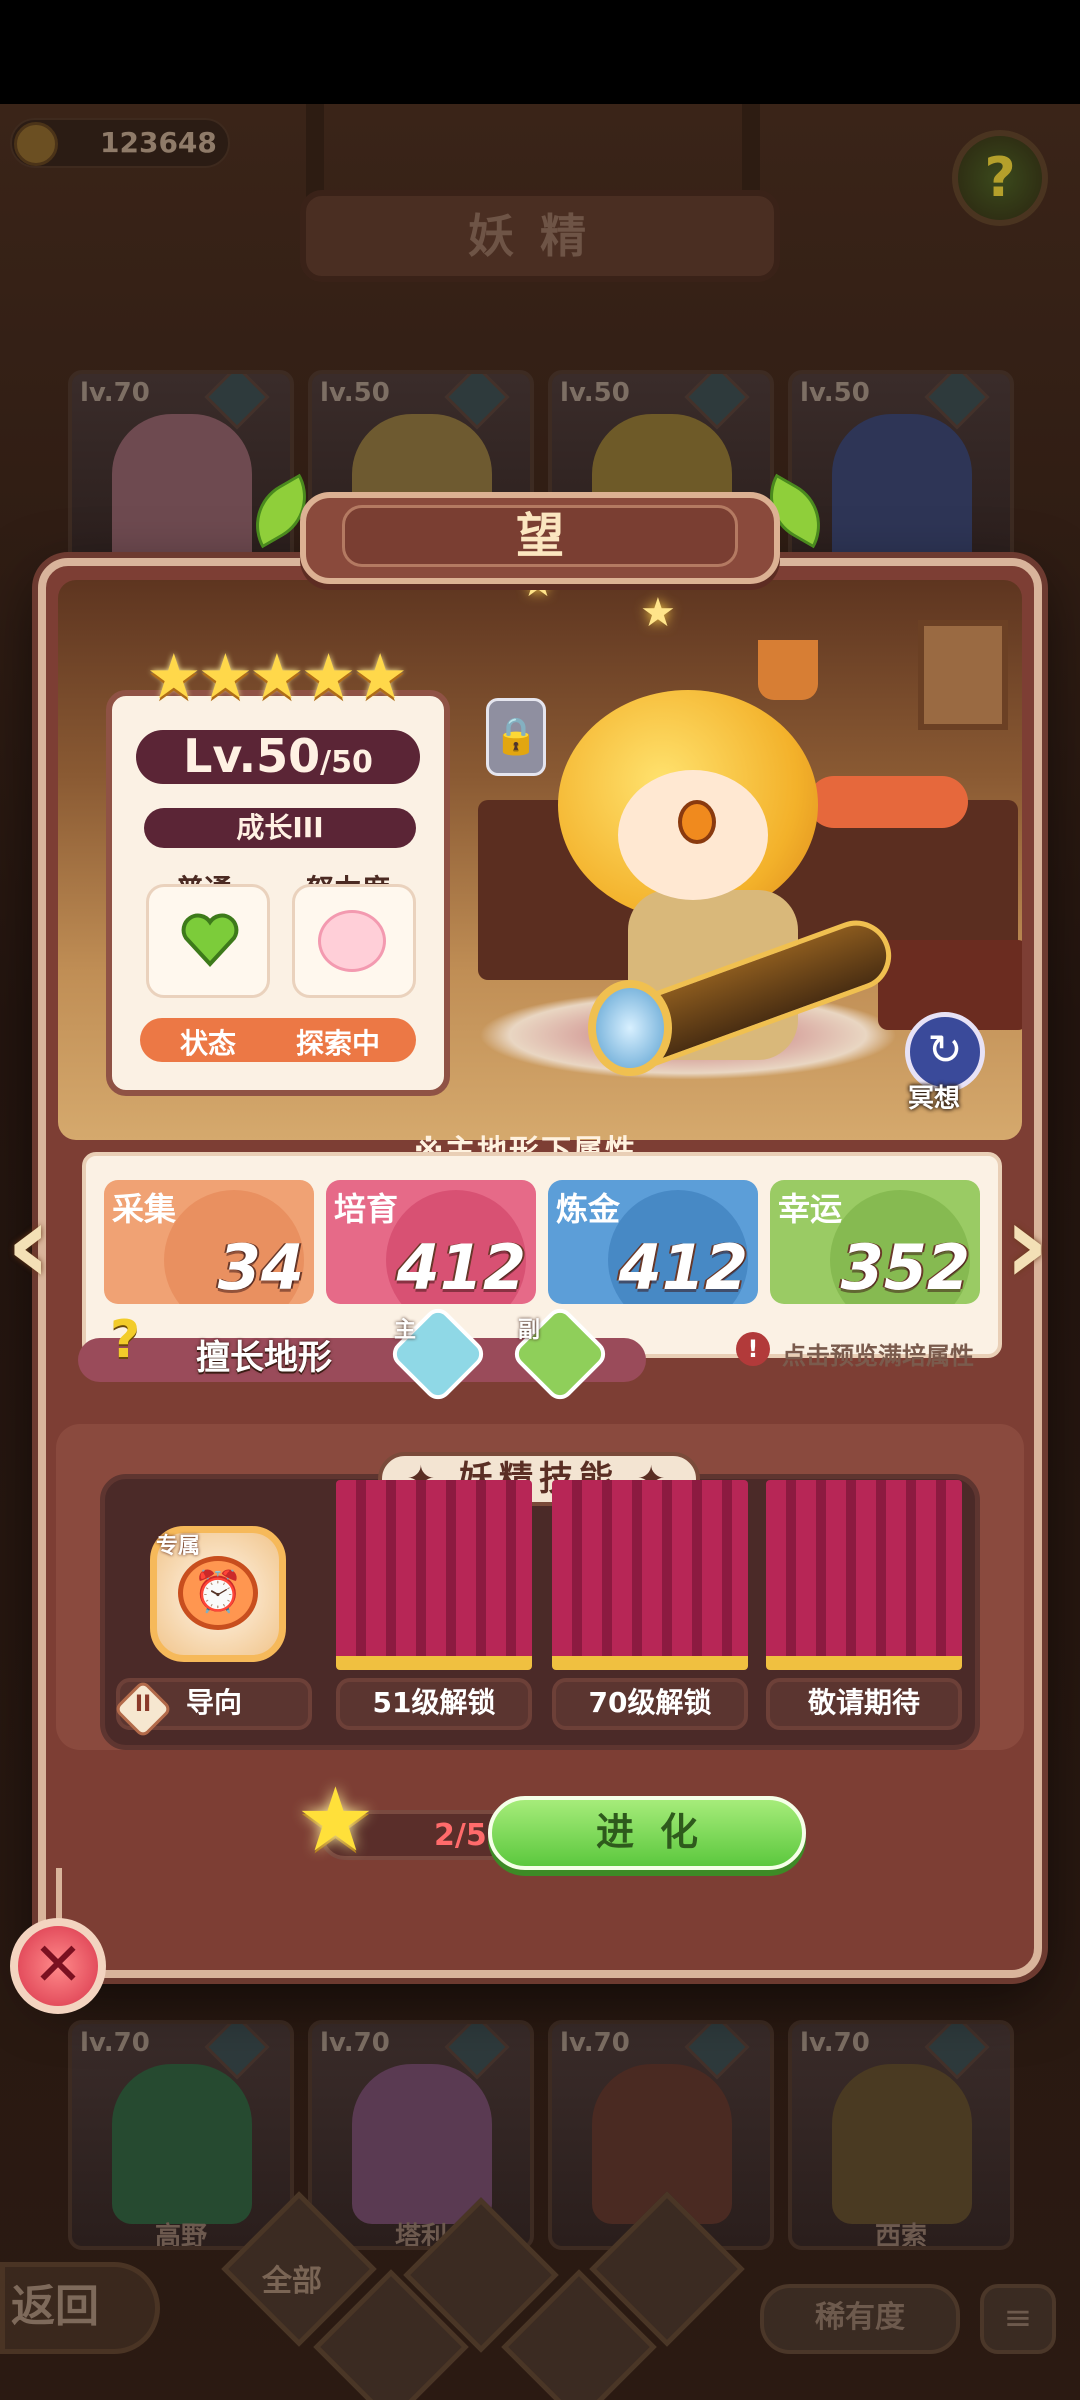  I want to click on alert-icon: !, so click(753, 1349).